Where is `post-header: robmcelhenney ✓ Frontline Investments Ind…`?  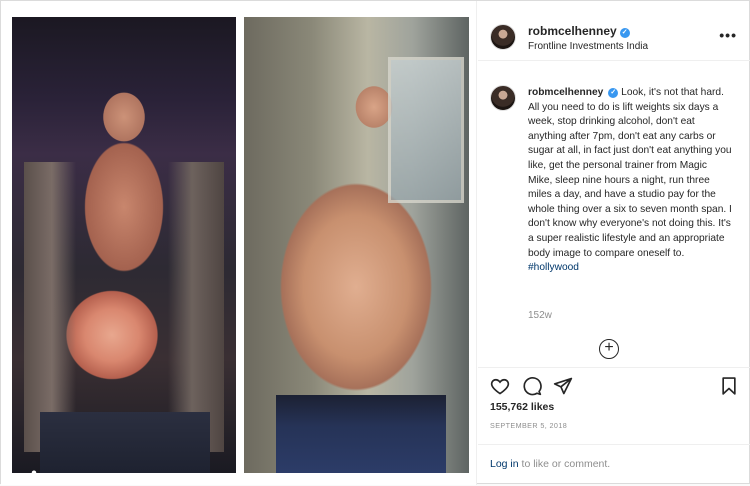
post-header: robmcelhenney ✓ Frontline Investments Ind… is located at coordinates (614, 31).